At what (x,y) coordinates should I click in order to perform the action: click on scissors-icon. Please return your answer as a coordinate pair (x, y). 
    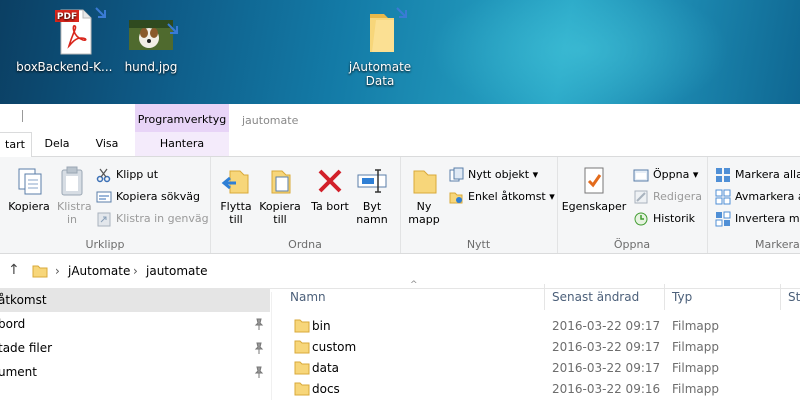
    Looking at the image, I should click on (104, 175).